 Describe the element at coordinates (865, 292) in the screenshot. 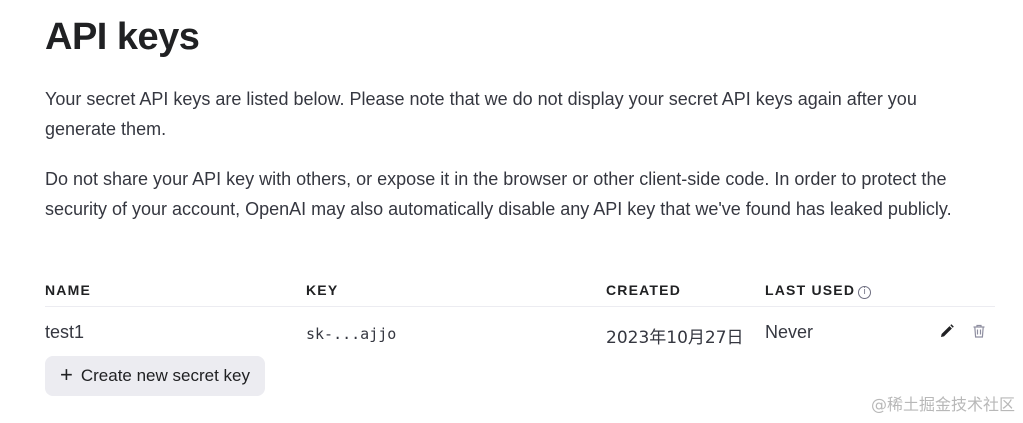

I see `info-icon: i` at that location.